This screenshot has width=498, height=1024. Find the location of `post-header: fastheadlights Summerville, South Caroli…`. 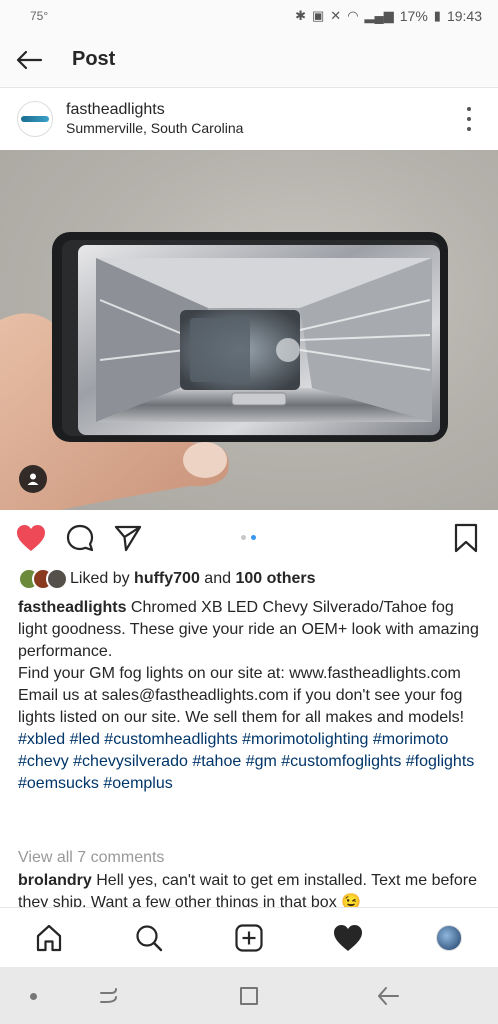

post-header: fastheadlights Summerville, South Caroli… is located at coordinates (249, 119).